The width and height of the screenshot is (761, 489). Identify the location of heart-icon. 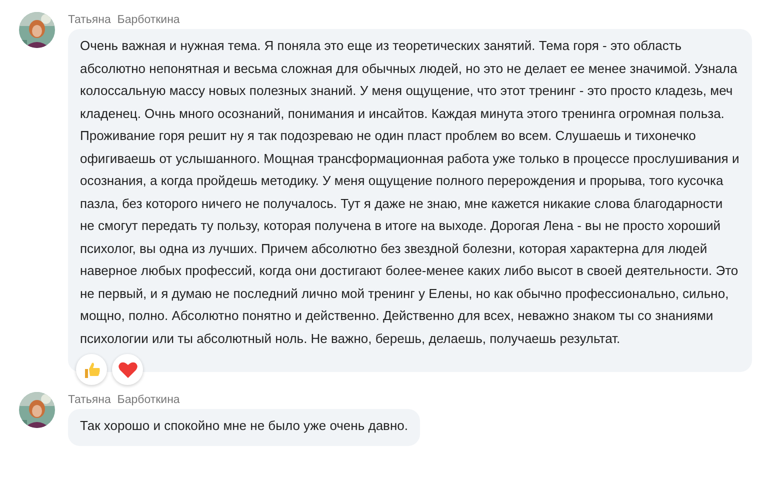
(128, 369).